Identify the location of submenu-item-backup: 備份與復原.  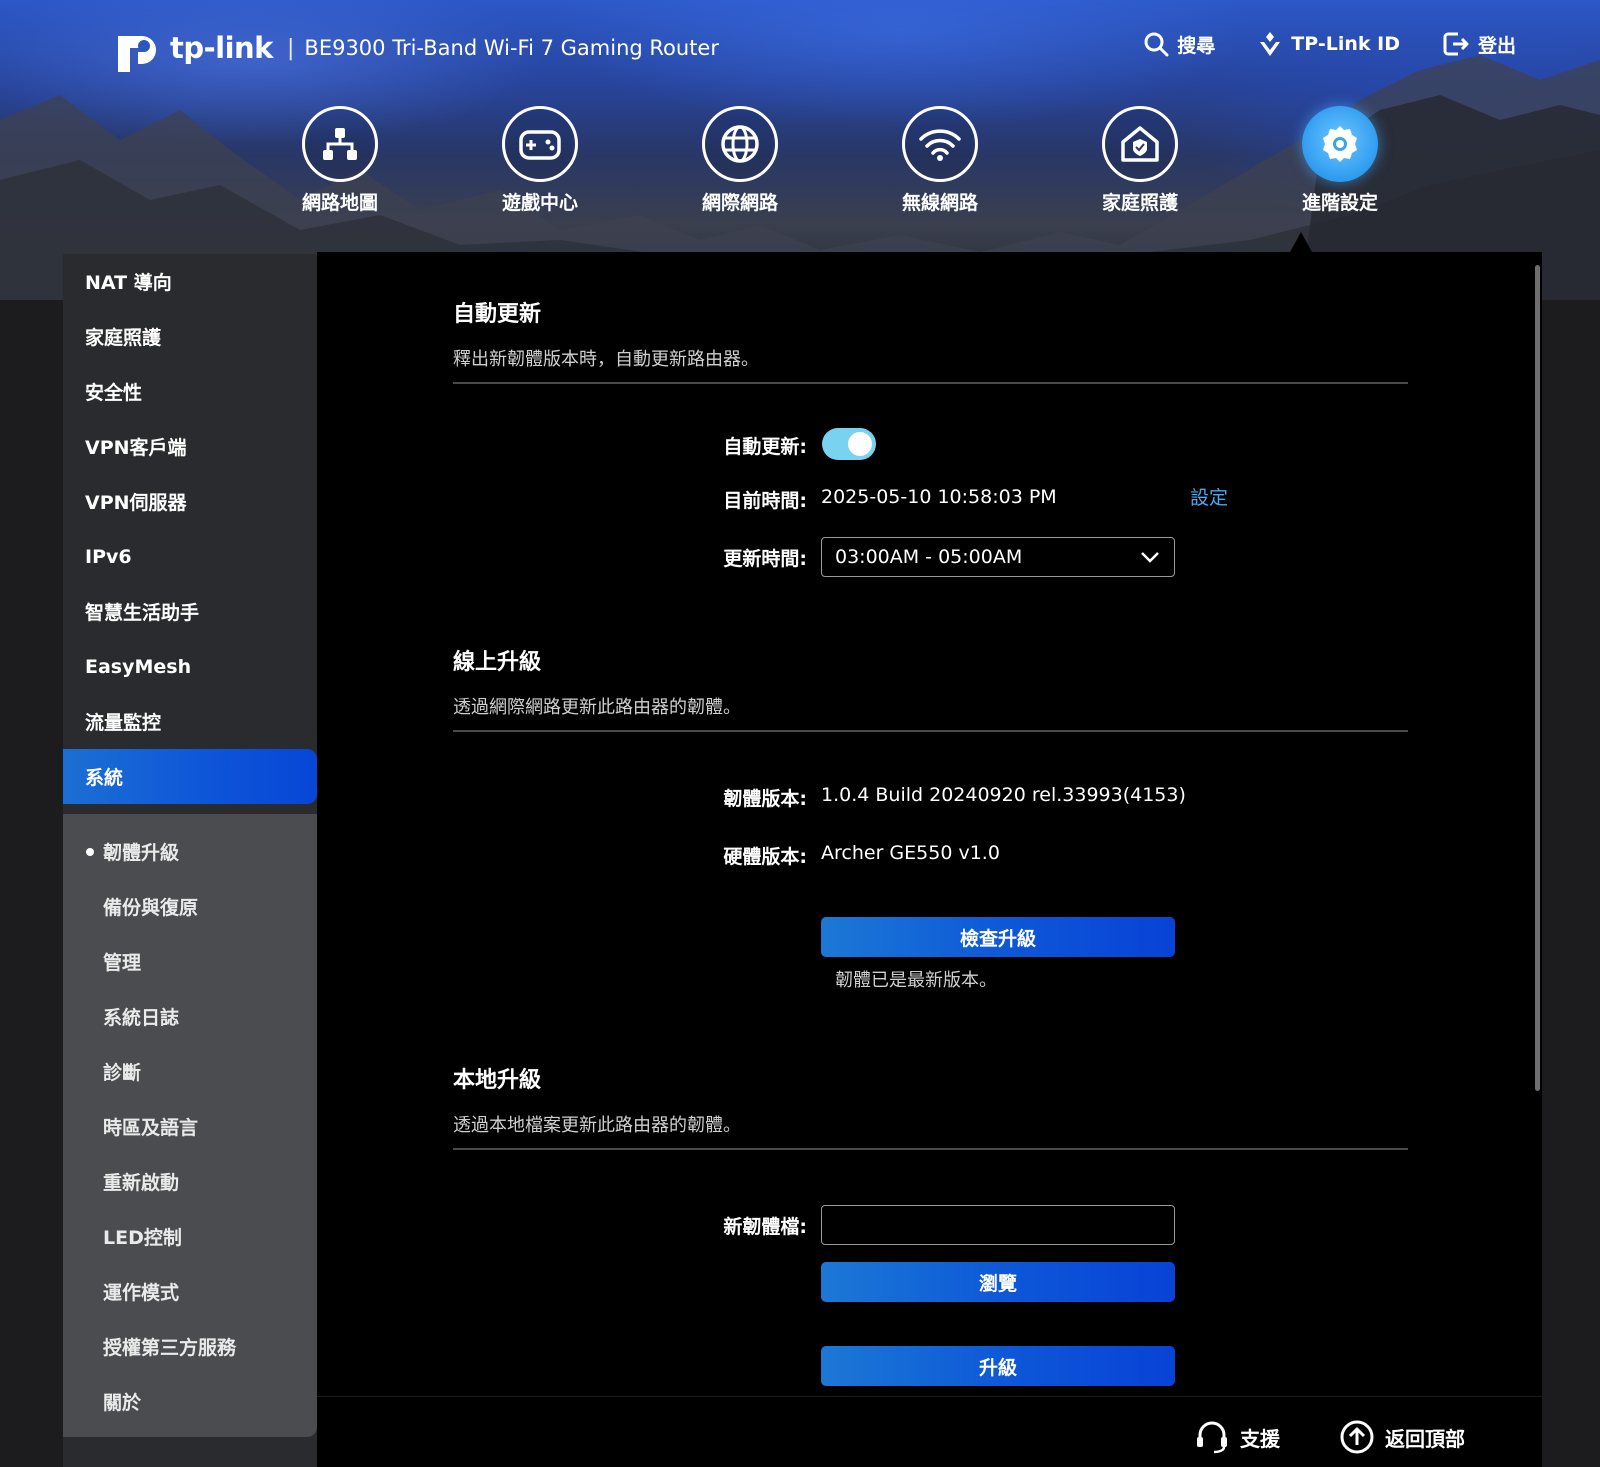
(190, 906).